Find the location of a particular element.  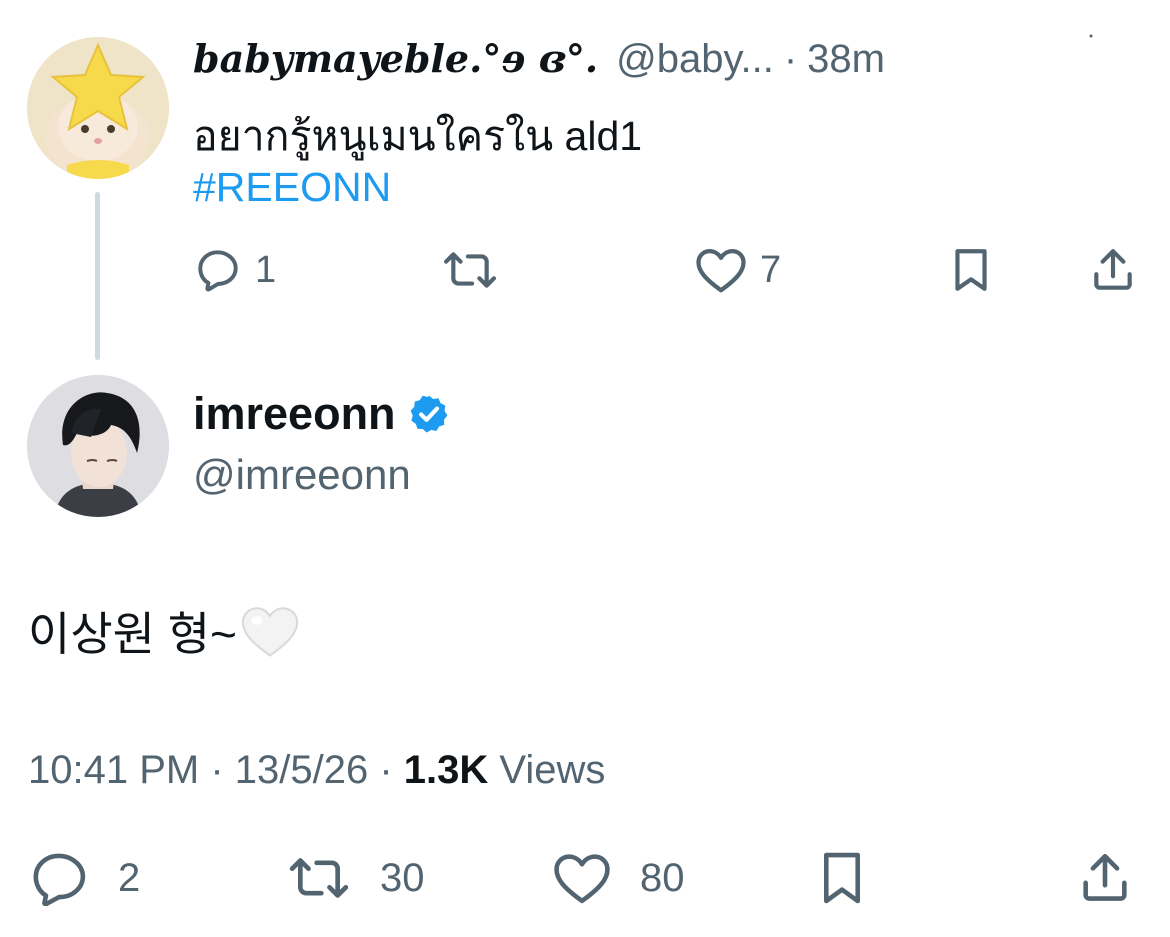

profile-photo-image is located at coordinates (98, 446).